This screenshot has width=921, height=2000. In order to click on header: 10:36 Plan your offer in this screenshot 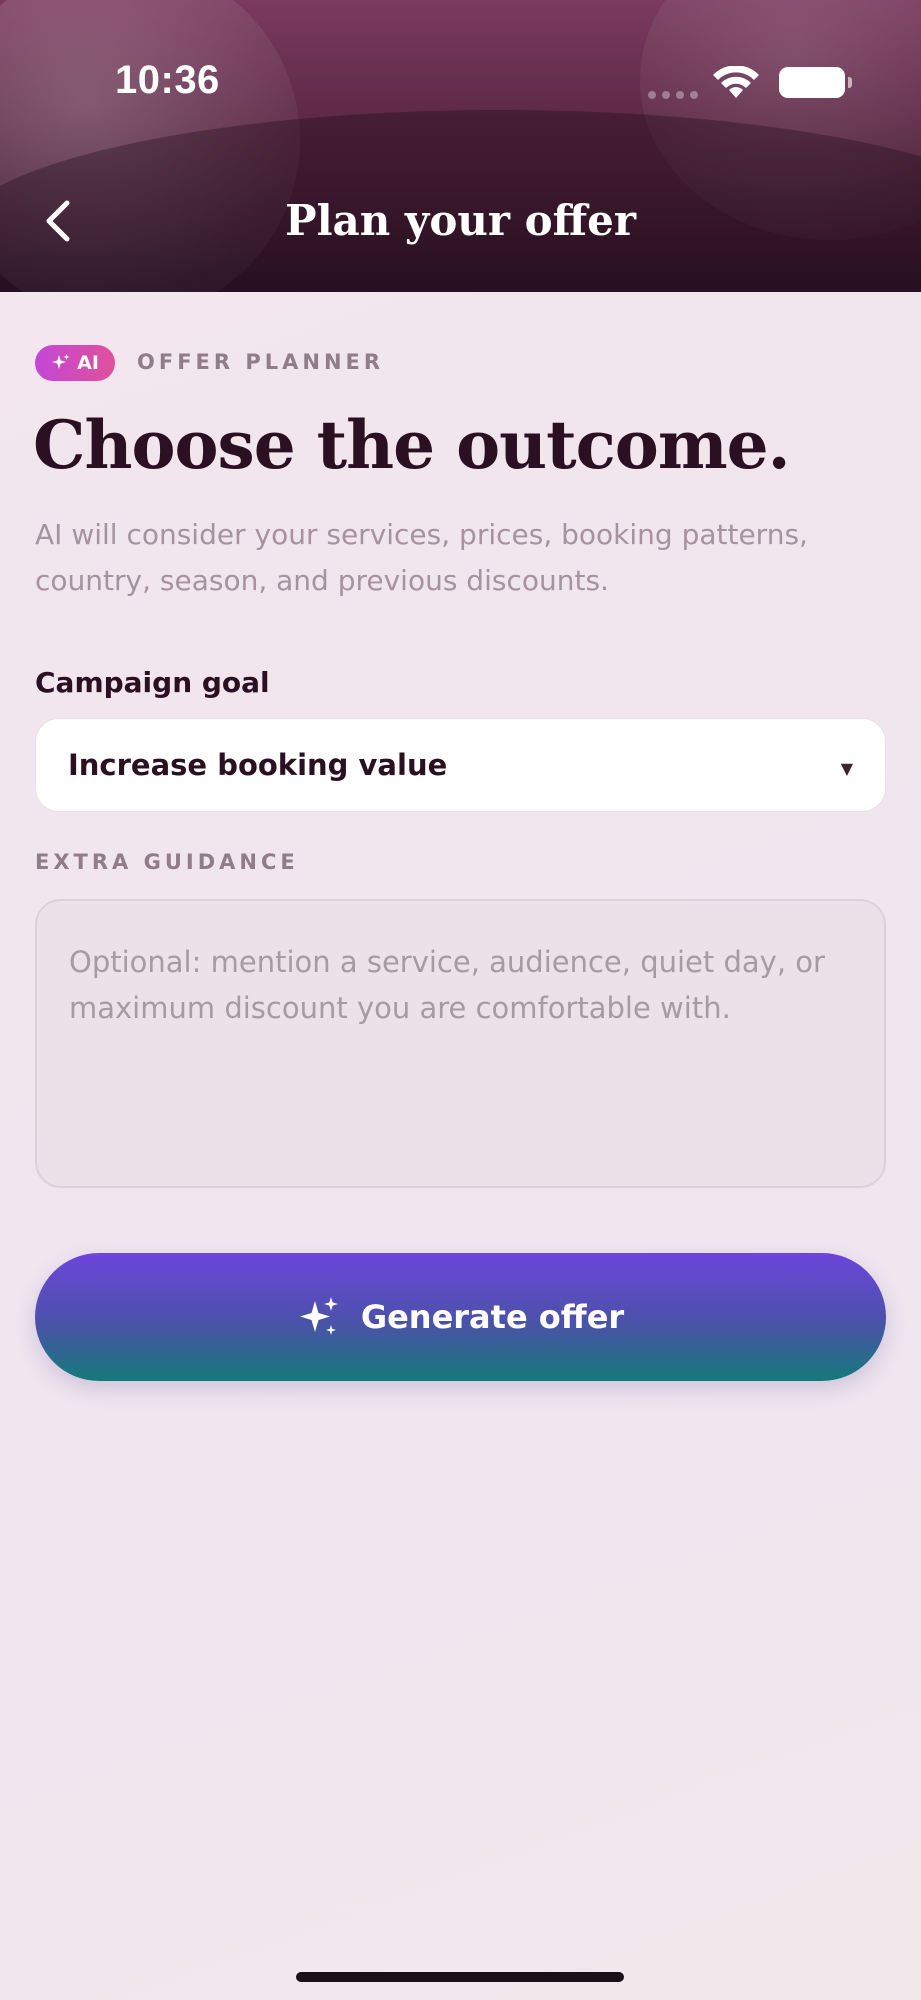, I will do `click(460, 146)`.